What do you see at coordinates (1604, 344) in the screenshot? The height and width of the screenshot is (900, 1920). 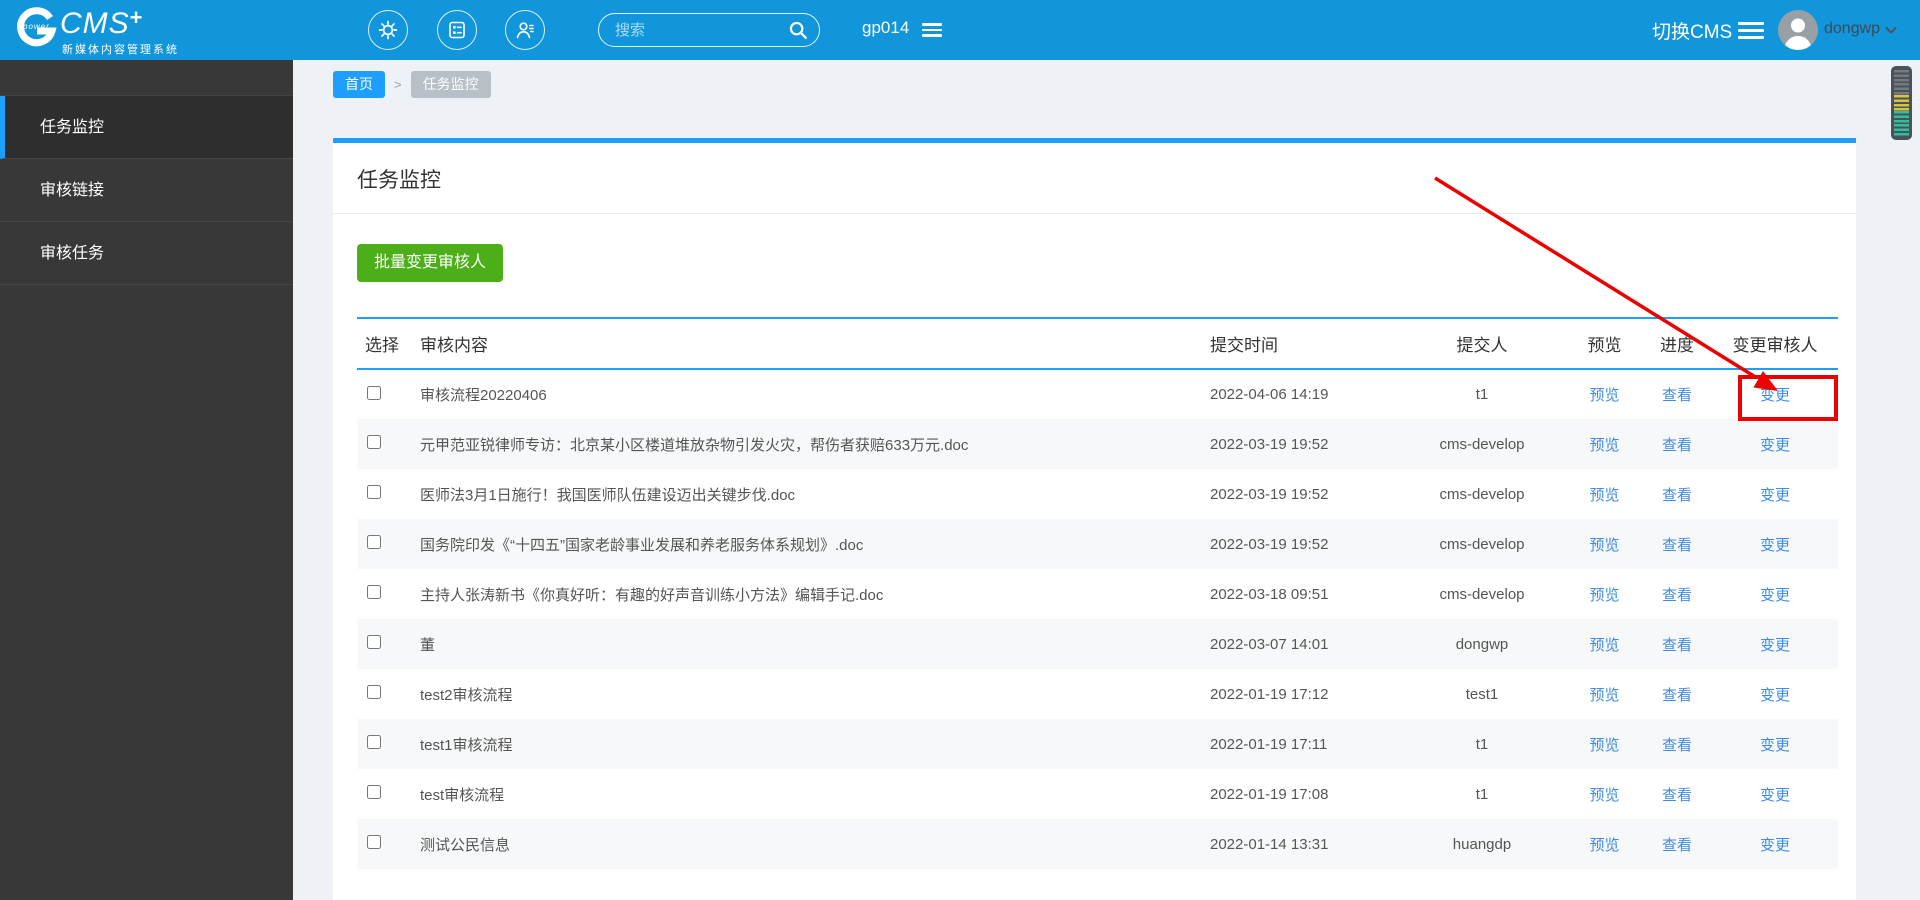 I see `col-preview: 预览` at bounding box center [1604, 344].